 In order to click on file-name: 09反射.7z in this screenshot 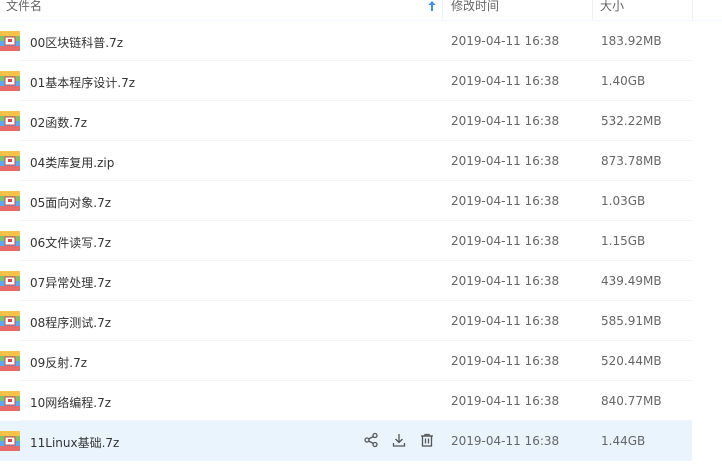, I will do `click(58, 362)`.